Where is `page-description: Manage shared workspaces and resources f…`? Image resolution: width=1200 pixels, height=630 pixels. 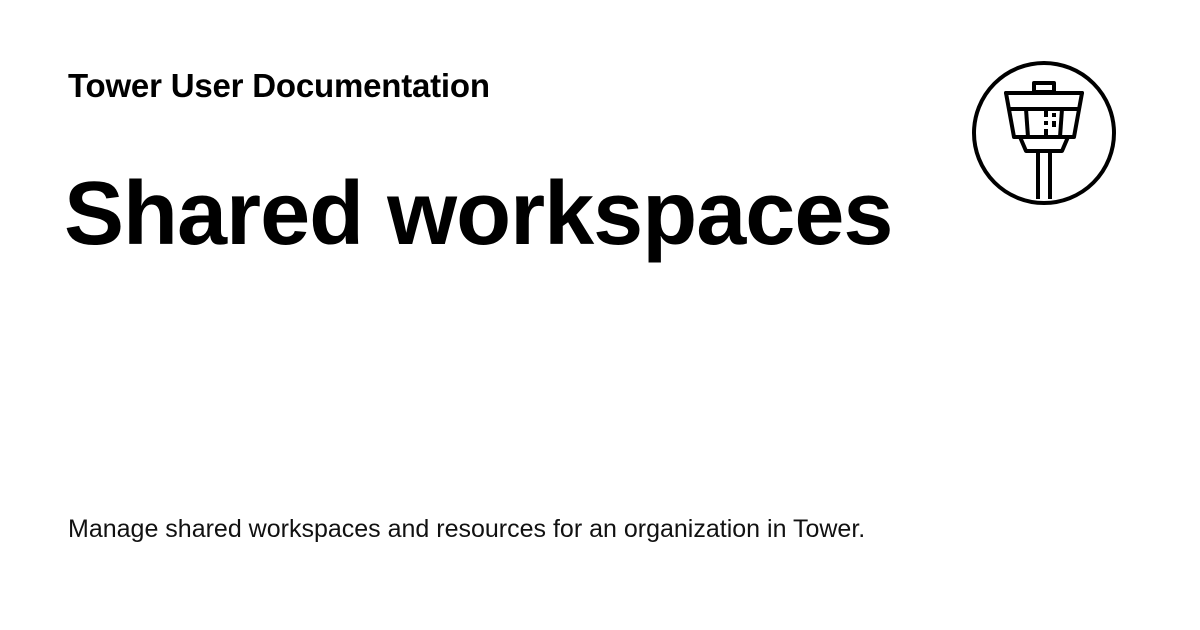
page-description: Manage shared workspaces and resources f… is located at coordinates (467, 529).